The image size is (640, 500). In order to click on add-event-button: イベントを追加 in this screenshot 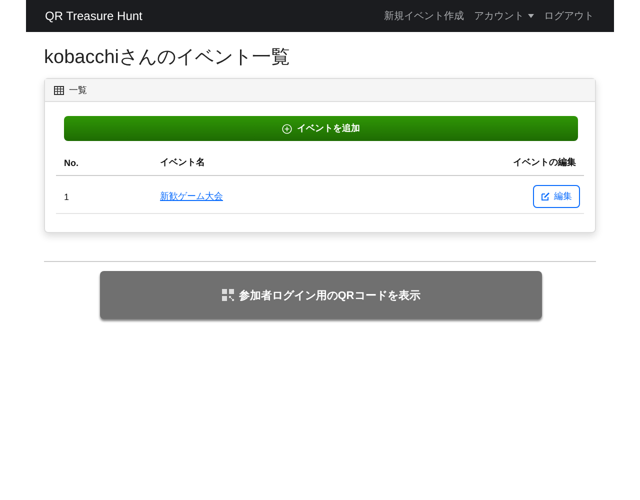, I will do `click(321, 128)`.